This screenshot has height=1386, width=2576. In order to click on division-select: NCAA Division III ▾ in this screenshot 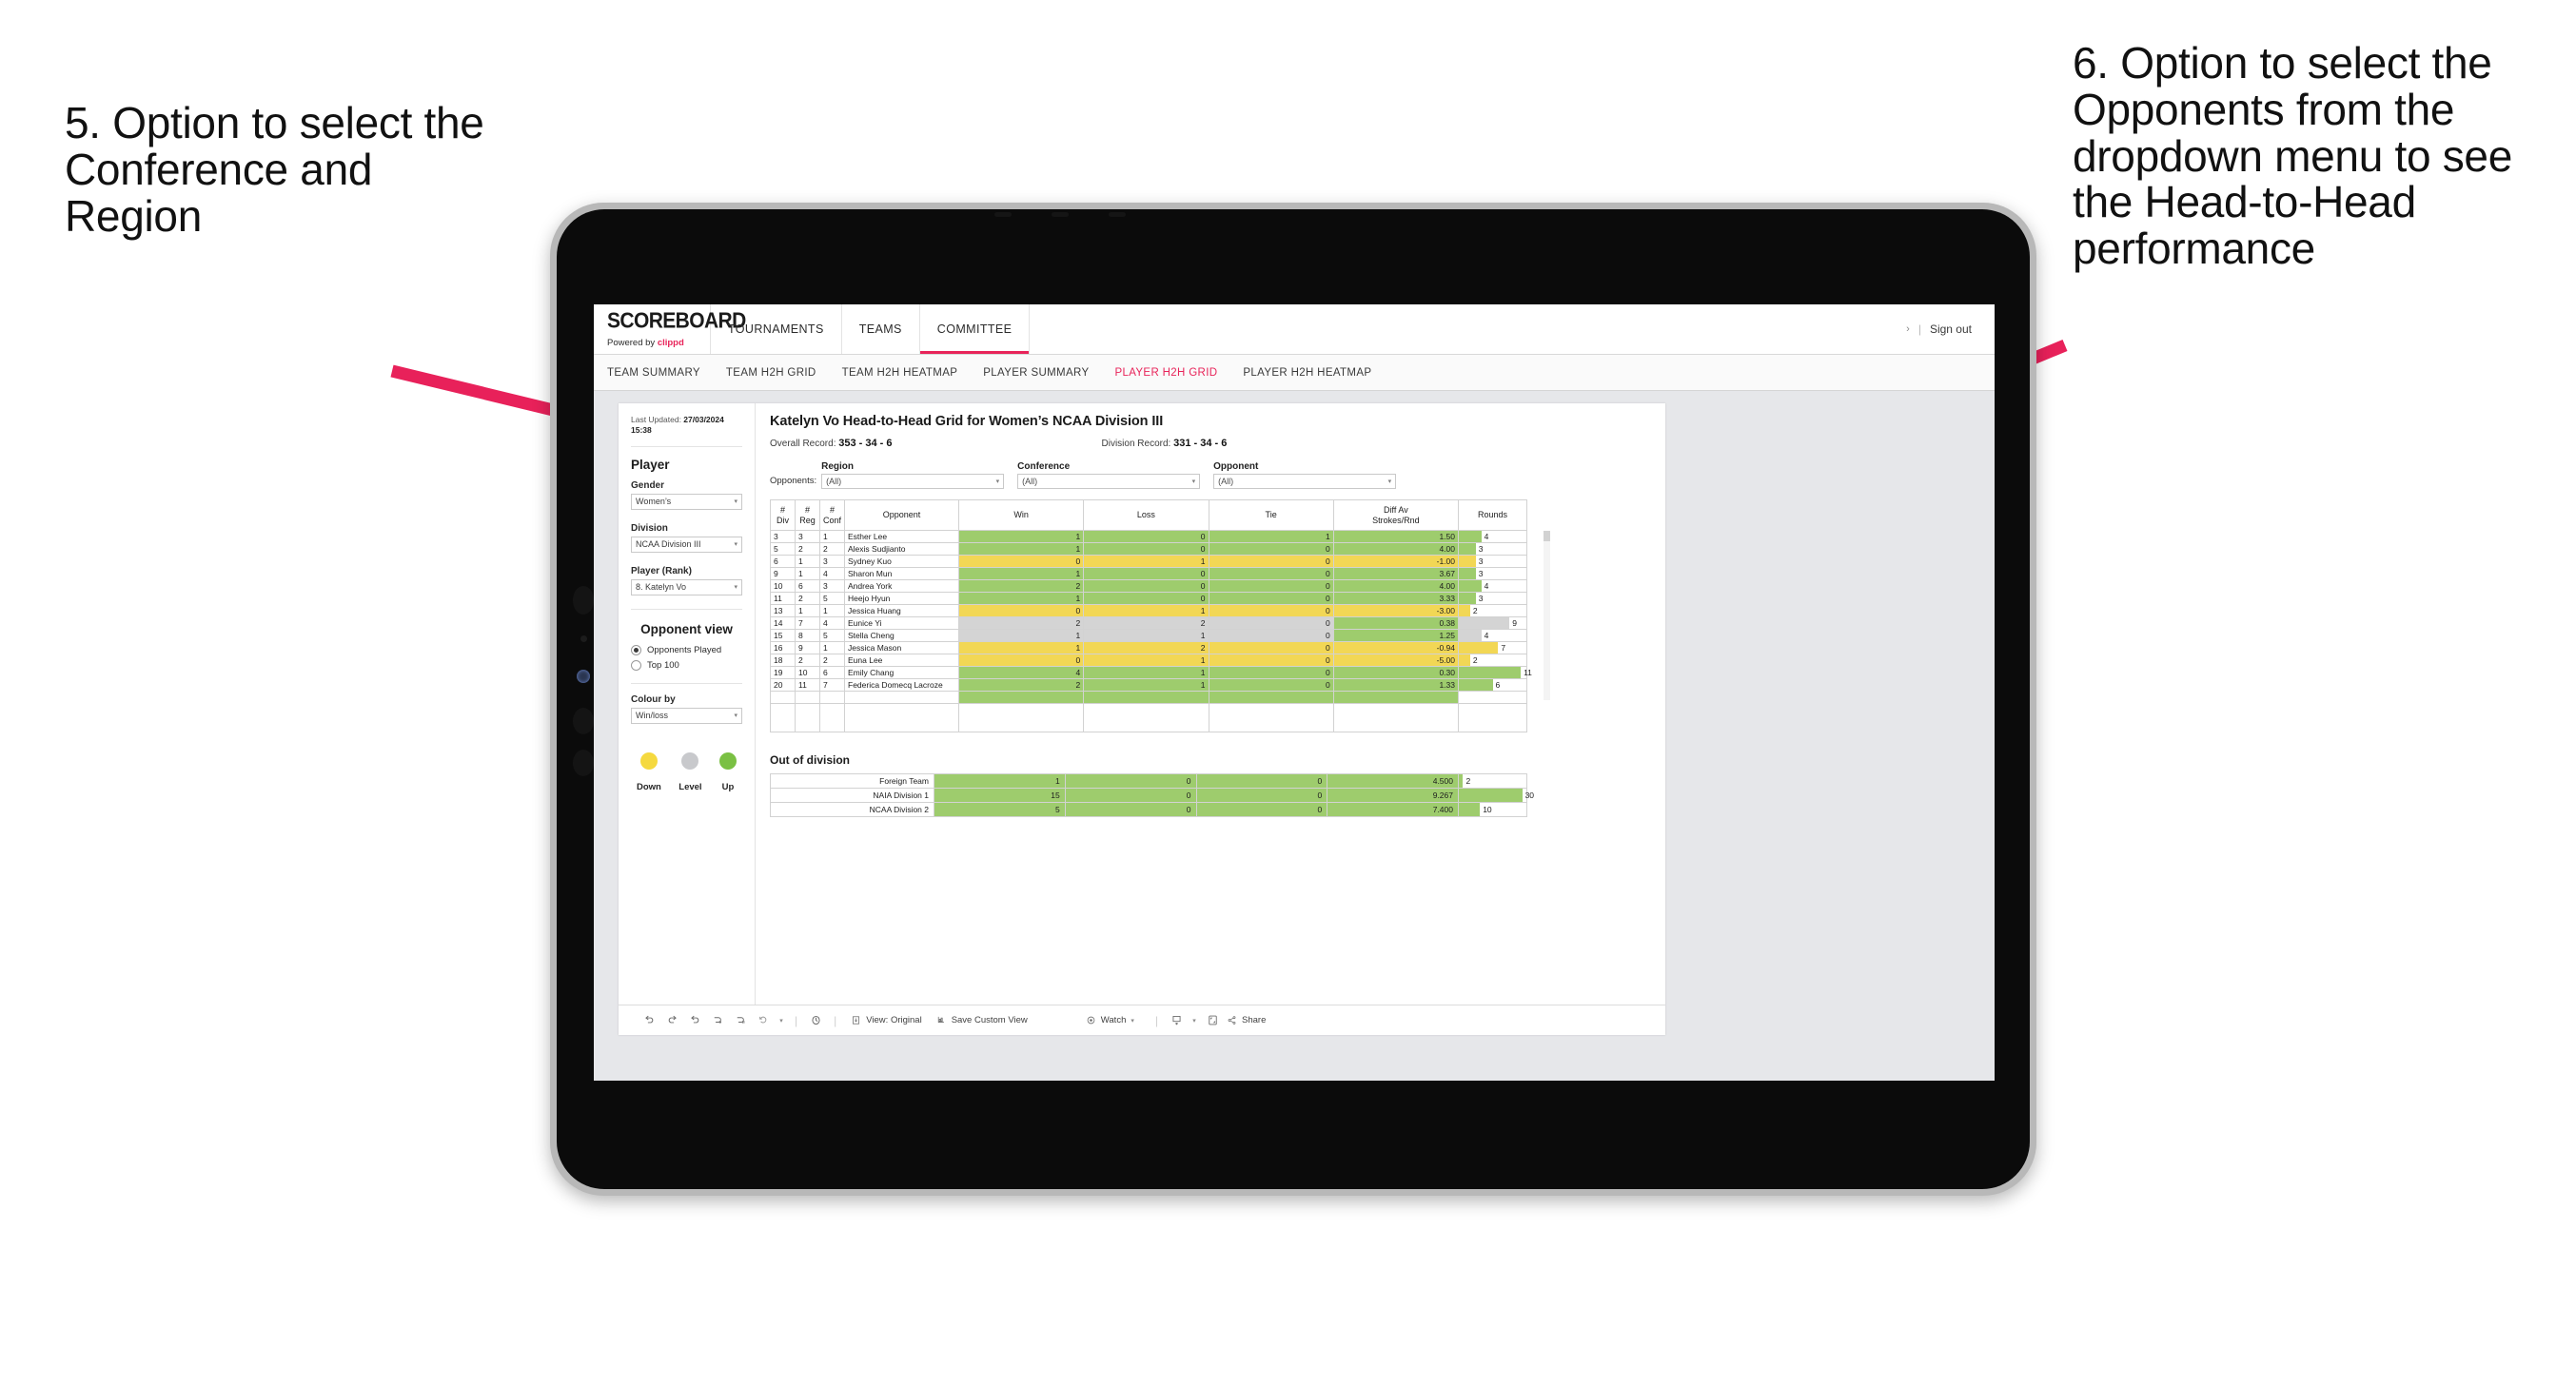, I will do `click(686, 544)`.